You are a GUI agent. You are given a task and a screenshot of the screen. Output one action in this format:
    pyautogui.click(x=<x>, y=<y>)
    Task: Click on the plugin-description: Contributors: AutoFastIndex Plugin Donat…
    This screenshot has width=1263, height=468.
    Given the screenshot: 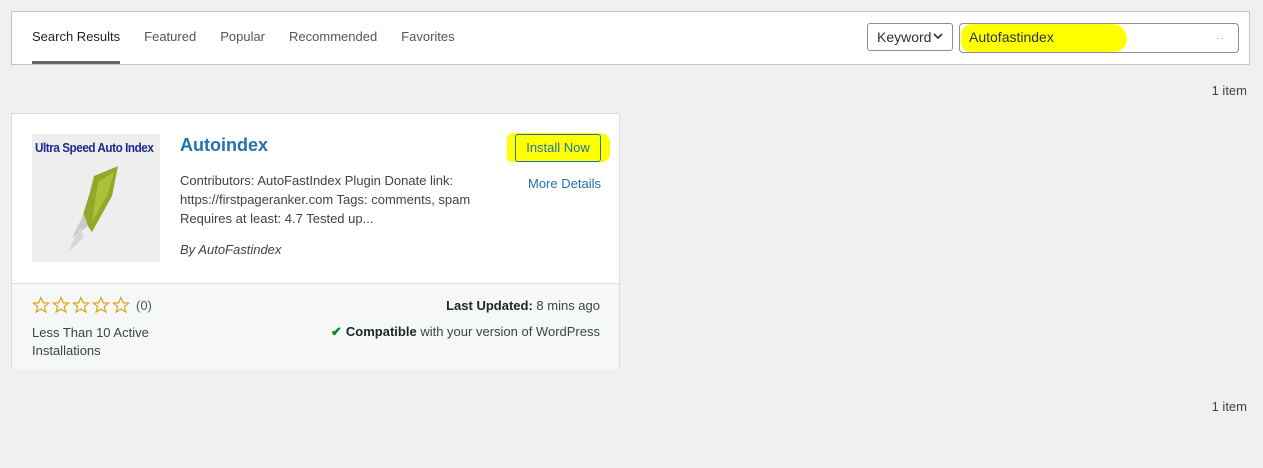 What is the action you would take?
    pyautogui.click(x=325, y=199)
    